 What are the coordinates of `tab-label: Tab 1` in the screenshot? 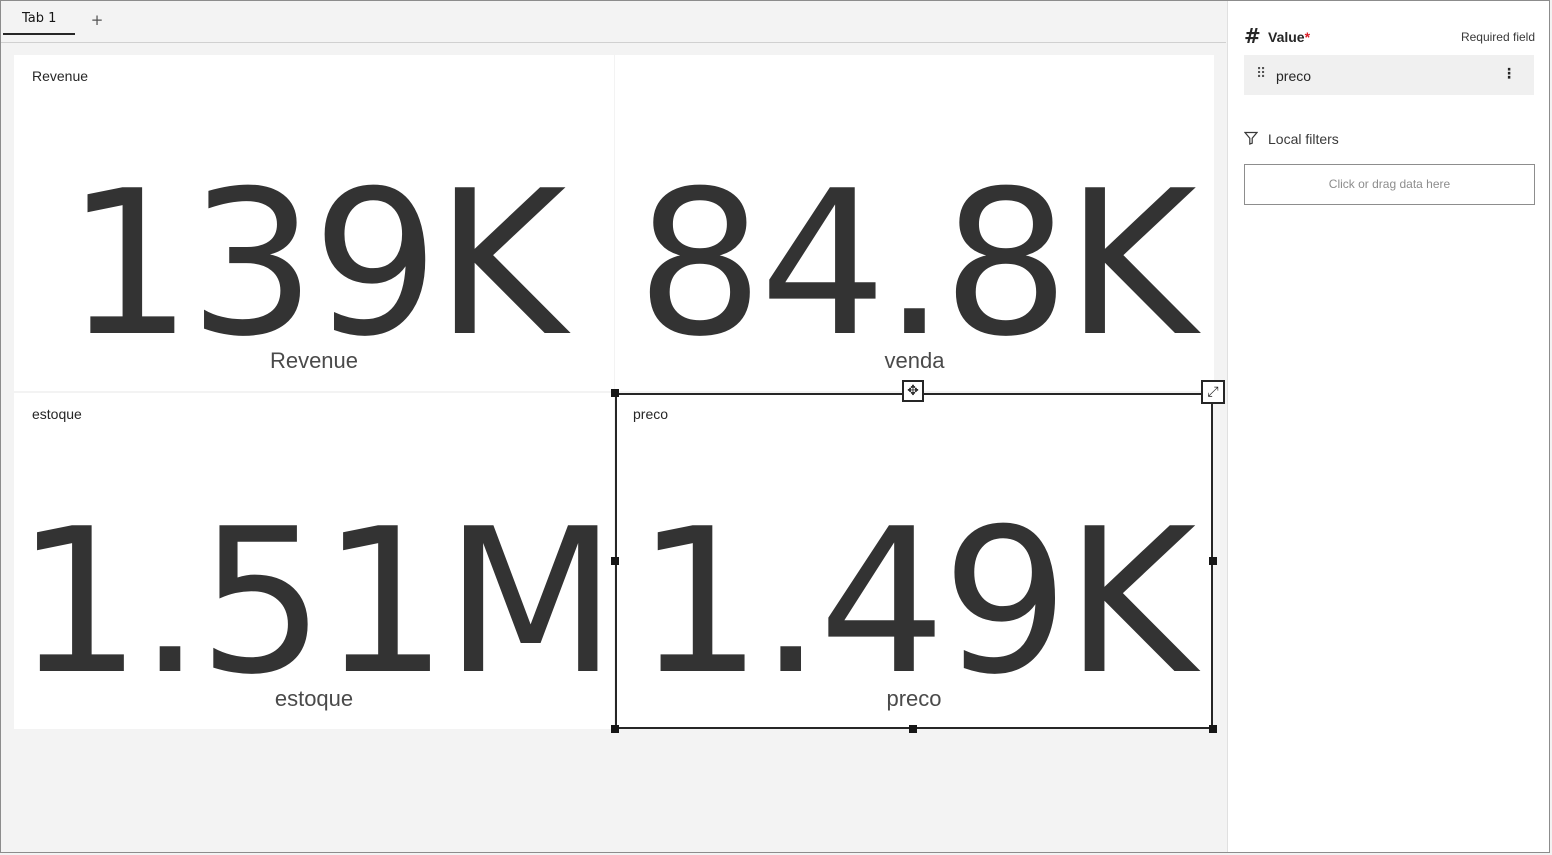 It's located at (39, 18).